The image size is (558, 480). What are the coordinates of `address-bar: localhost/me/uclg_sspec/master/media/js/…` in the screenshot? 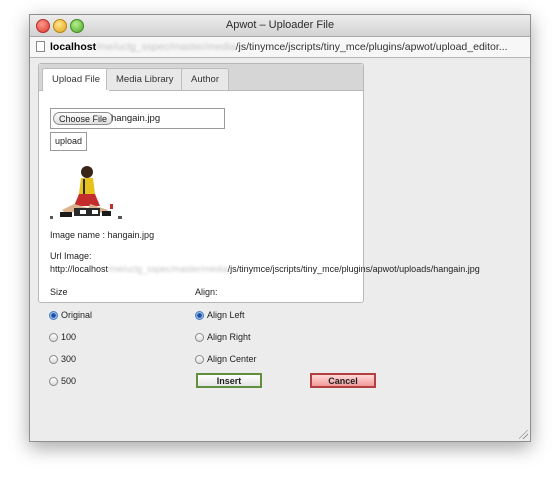 It's located at (280, 47).